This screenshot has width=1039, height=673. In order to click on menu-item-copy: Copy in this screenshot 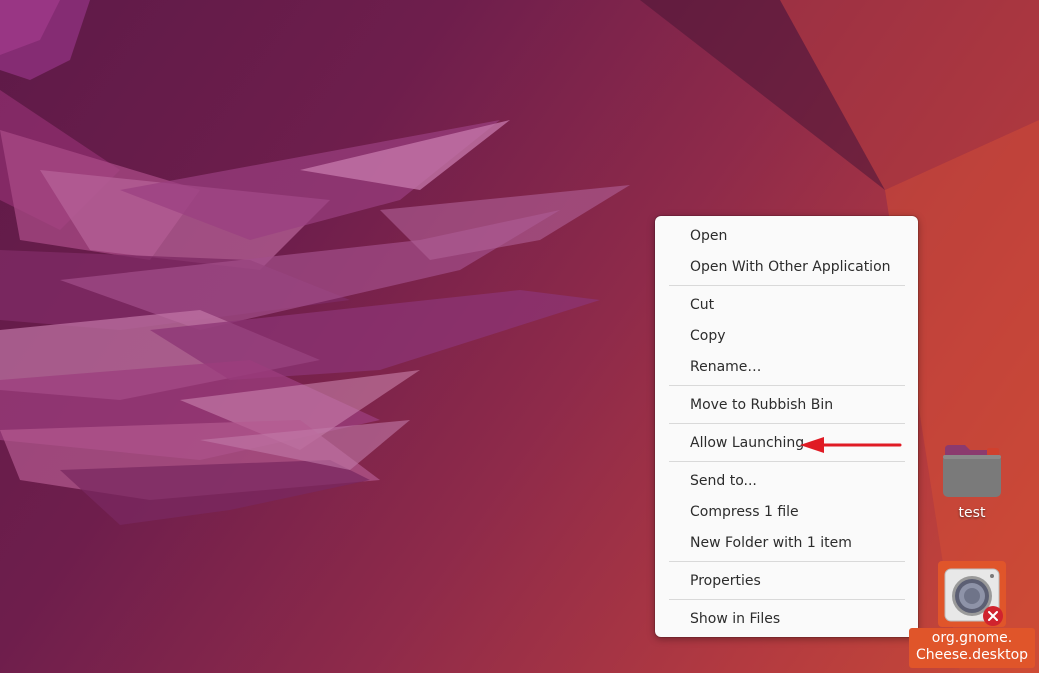, I will do `click(786, 336)`.